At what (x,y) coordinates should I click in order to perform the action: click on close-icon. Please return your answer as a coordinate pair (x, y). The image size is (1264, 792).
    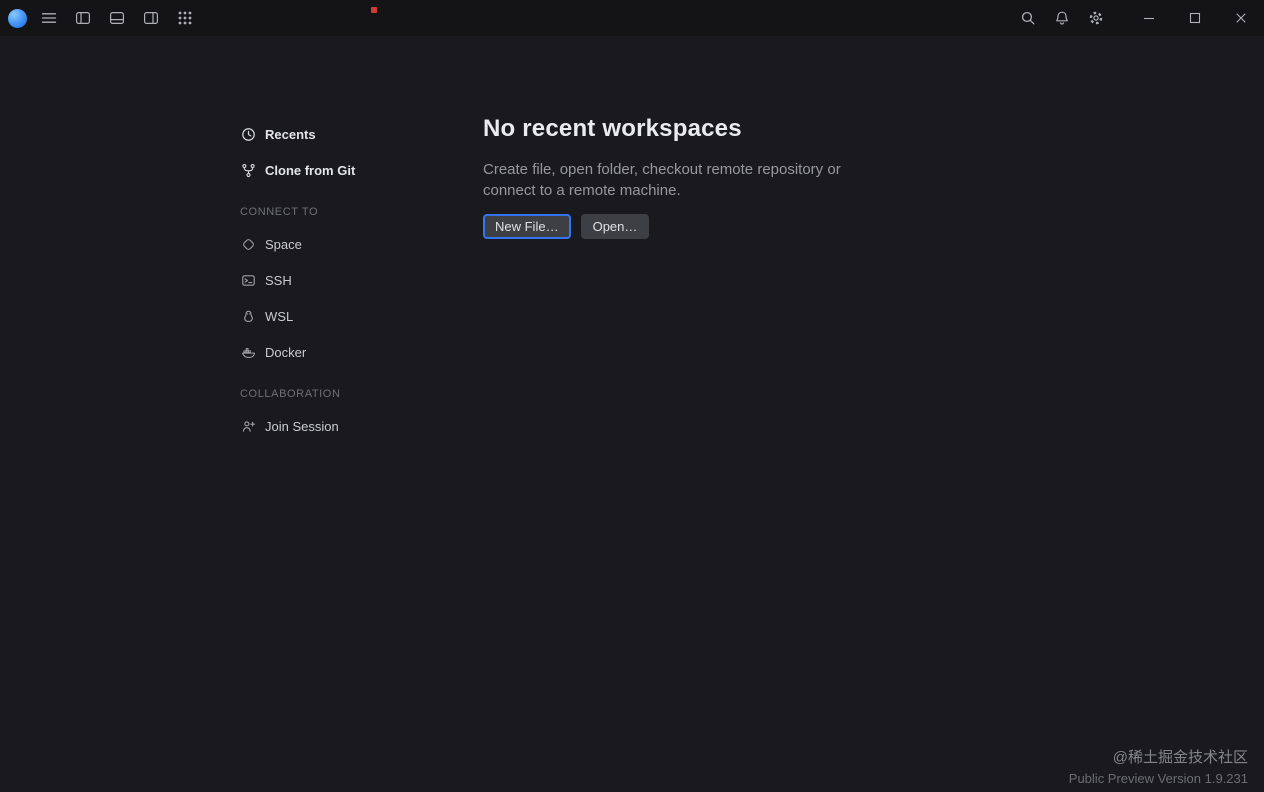
    Looking at the image, I should click on (1241, 18).